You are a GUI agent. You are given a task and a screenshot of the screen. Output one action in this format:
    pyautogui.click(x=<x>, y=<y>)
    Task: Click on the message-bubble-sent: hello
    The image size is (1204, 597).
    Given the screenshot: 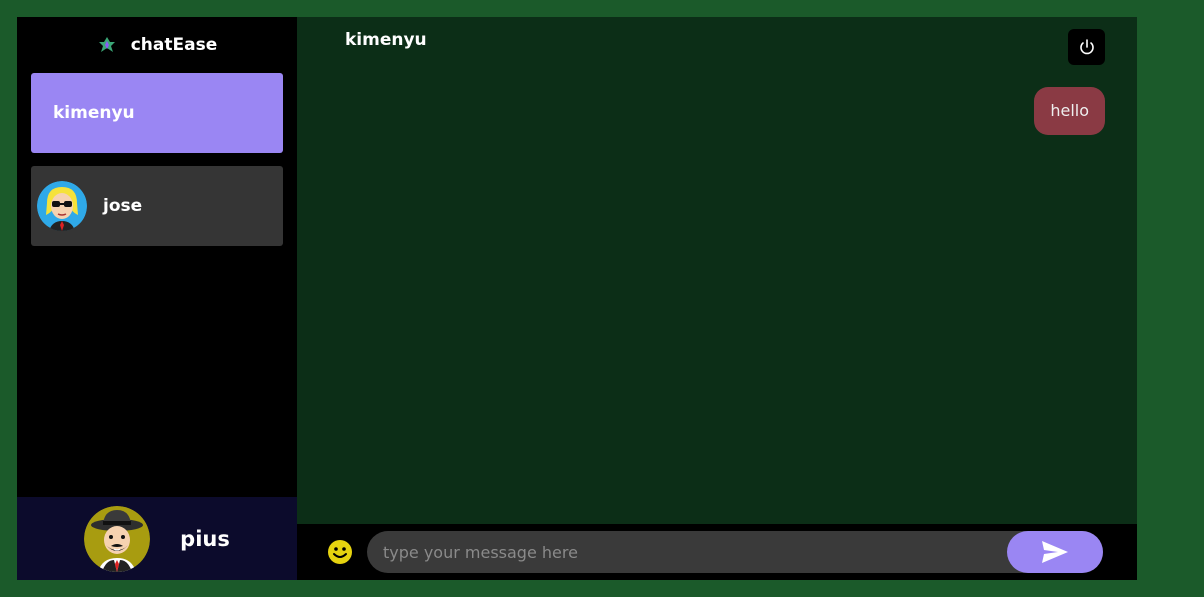 What is the action you would take?
    pyautogui.click(x=1069, y=111)
    